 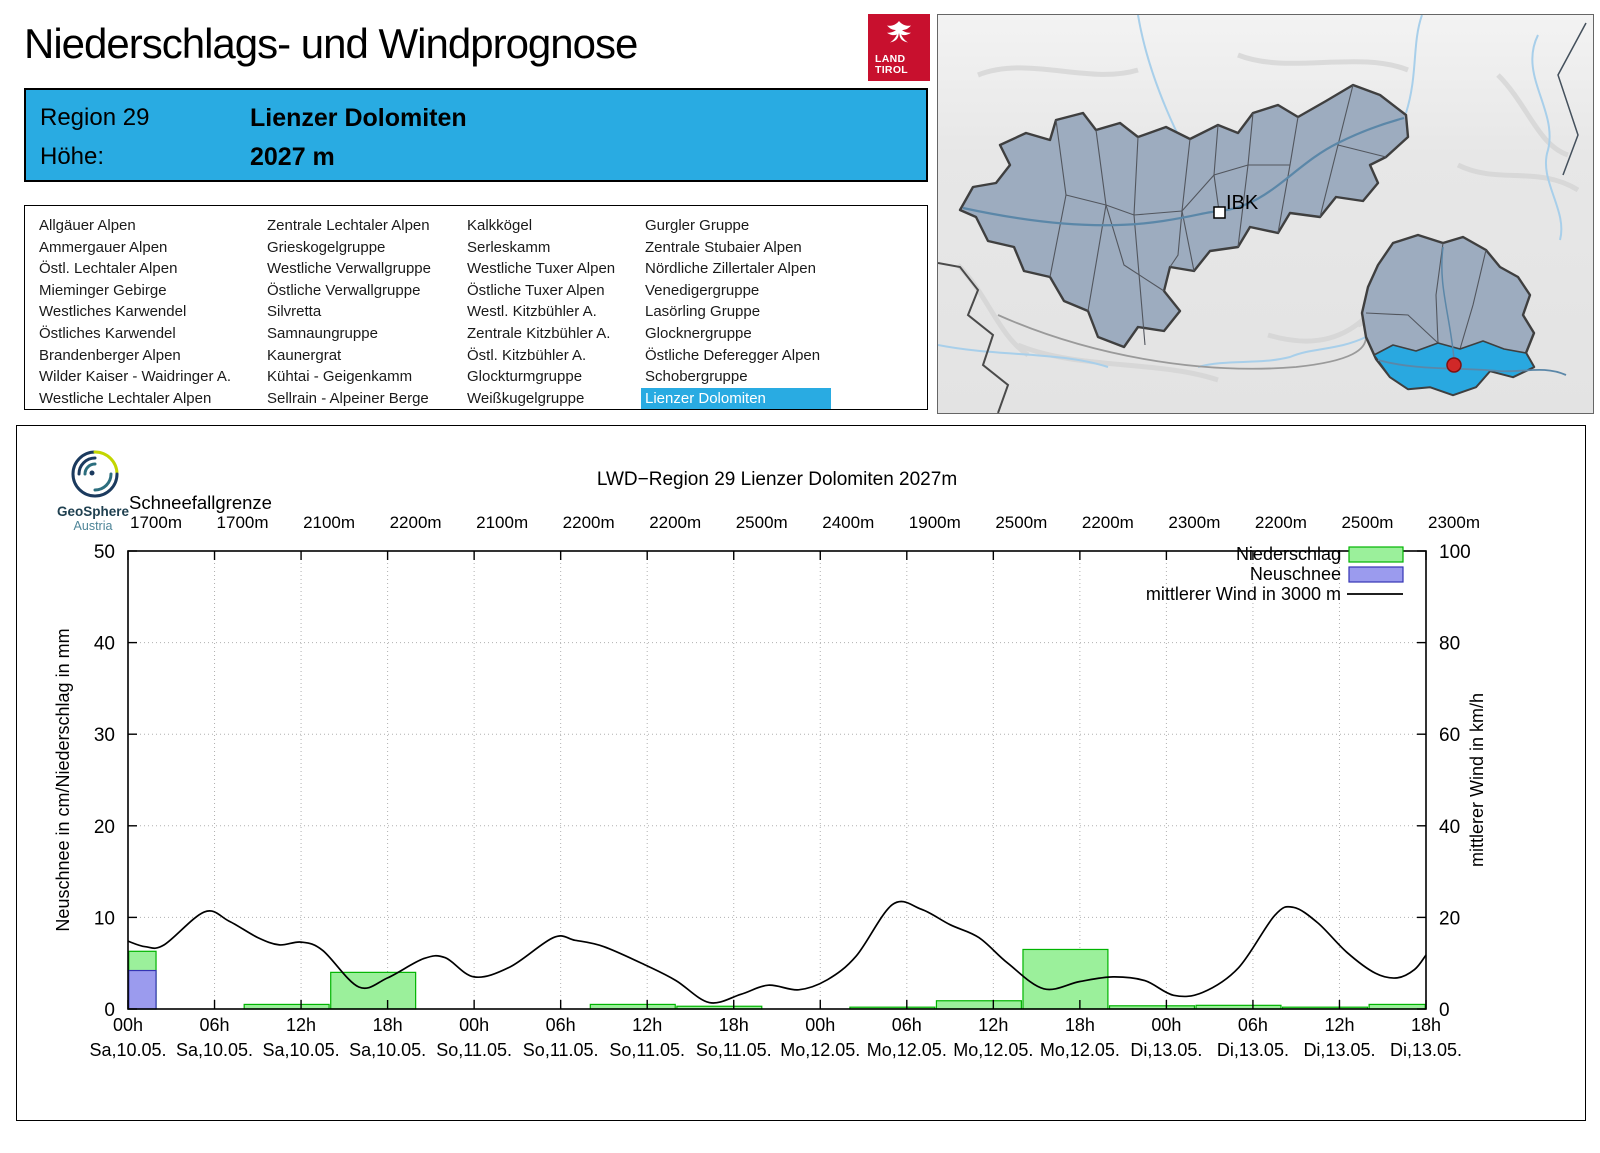 I want to click on region-list-item: Nördliche Zillertaler Alpen, so click(x=739, y=269).